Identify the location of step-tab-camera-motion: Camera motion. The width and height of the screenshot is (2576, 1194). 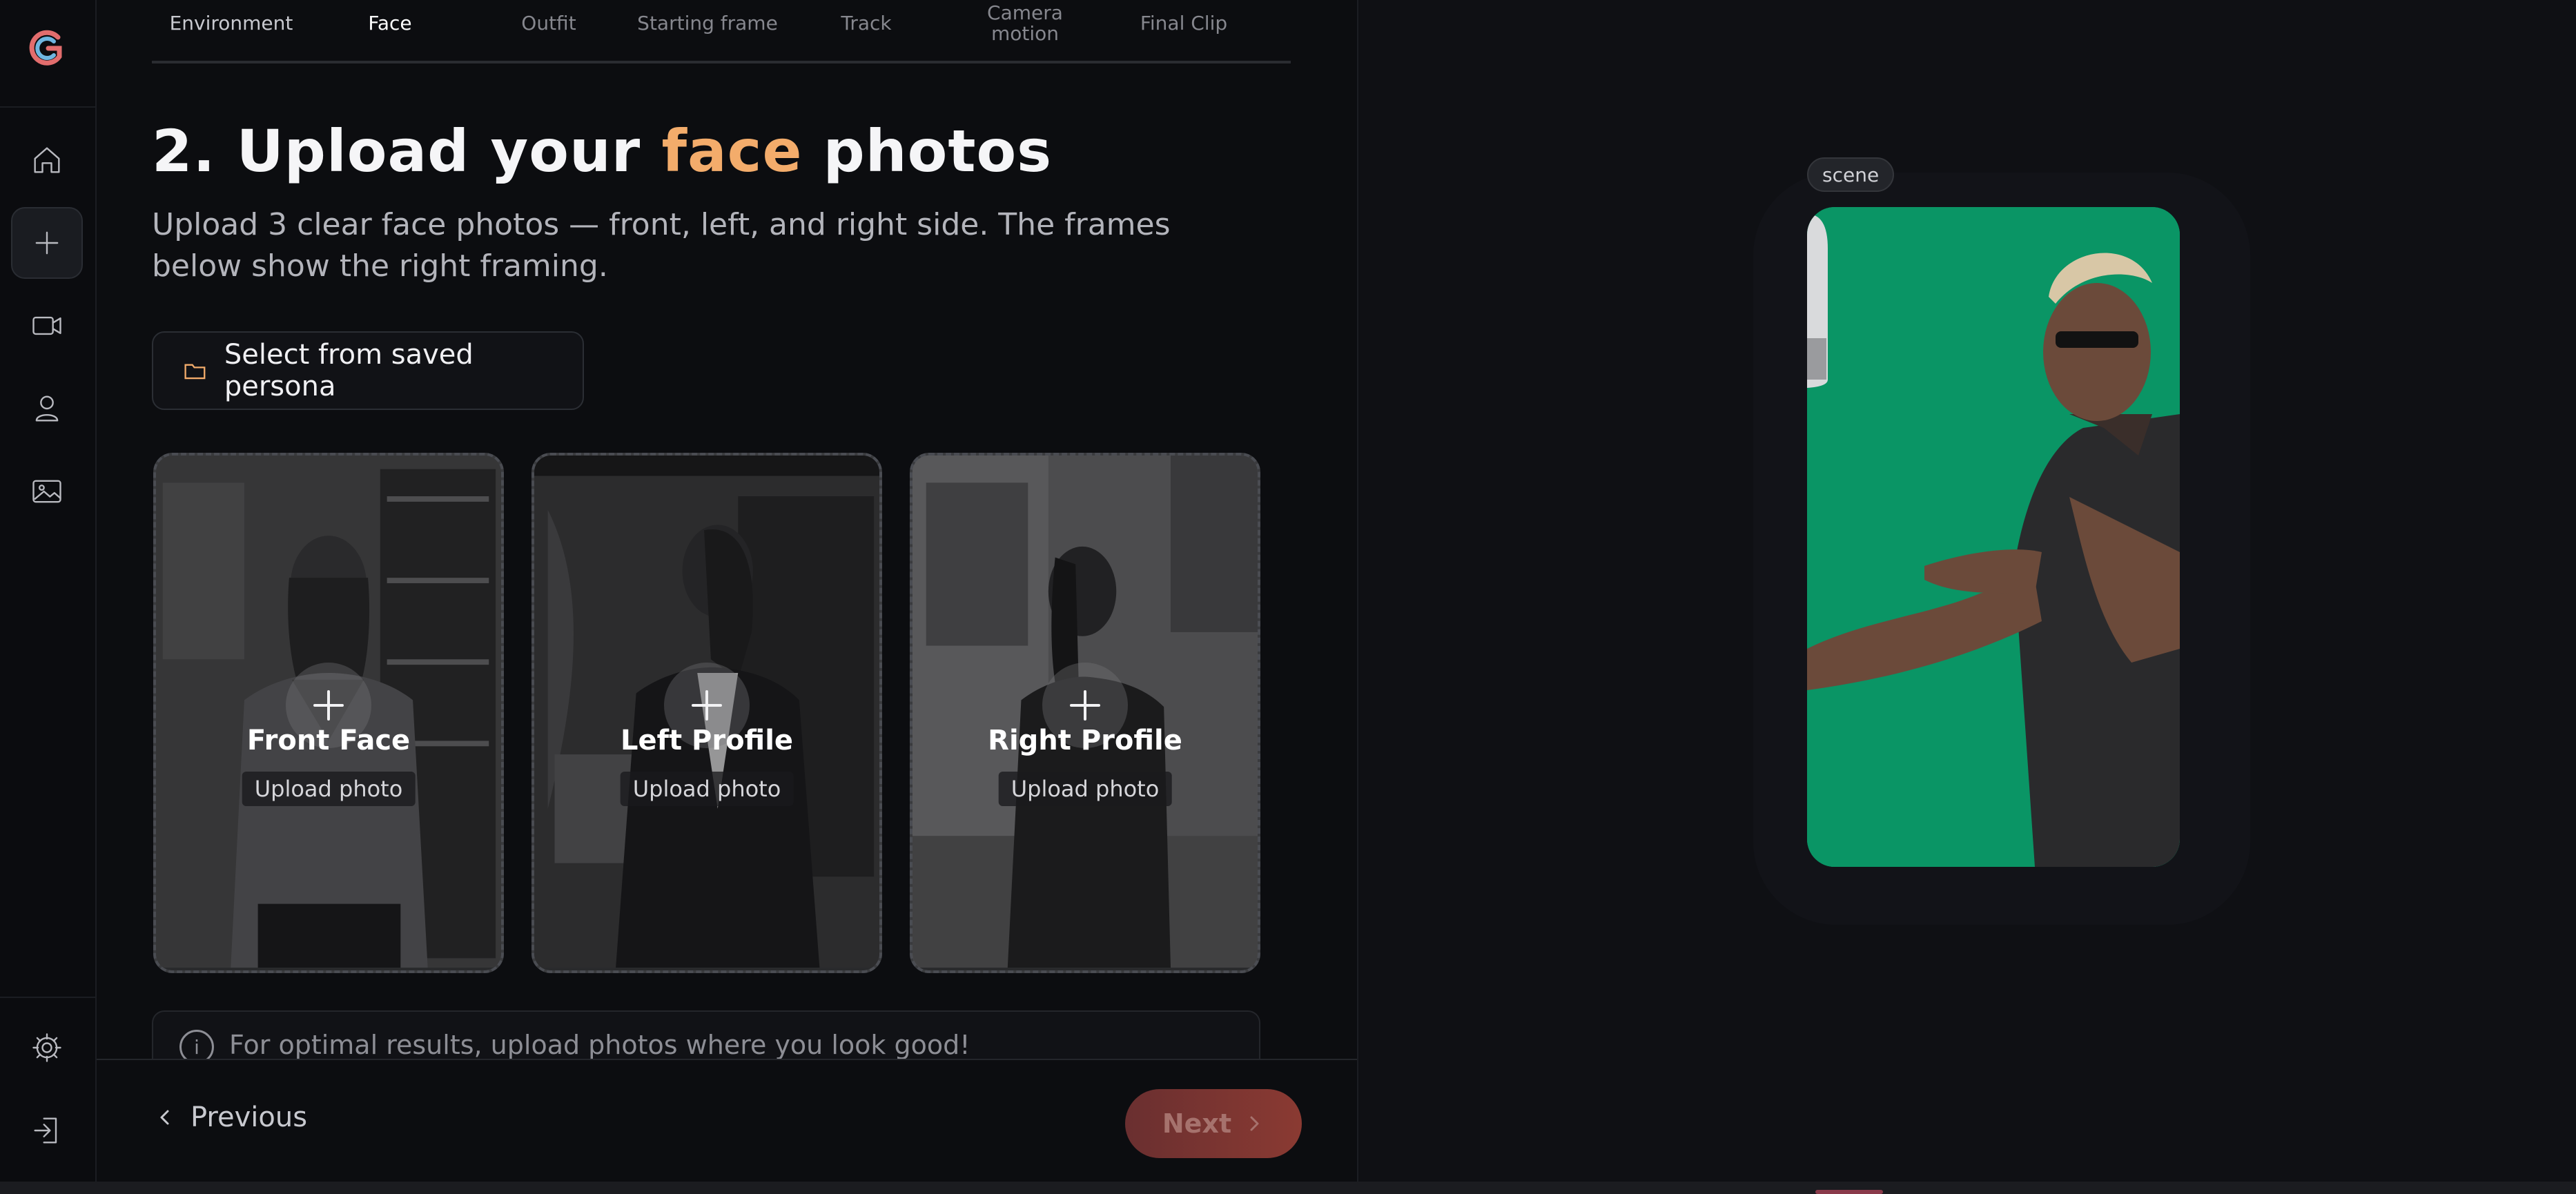
(1025, 24).